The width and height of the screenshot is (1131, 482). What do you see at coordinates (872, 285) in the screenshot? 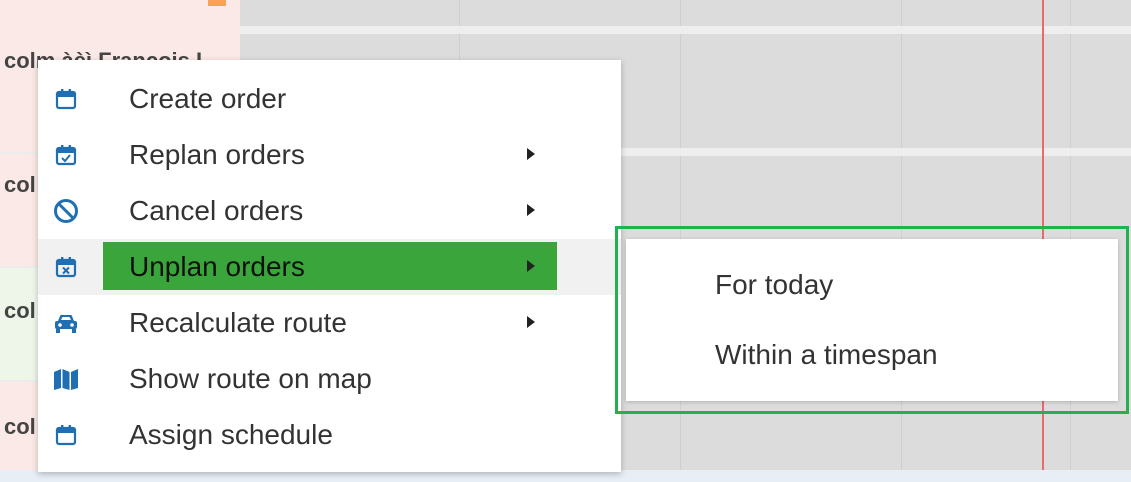
I see `submenu-item-for-today: For today` at bounding box center [872, 285].